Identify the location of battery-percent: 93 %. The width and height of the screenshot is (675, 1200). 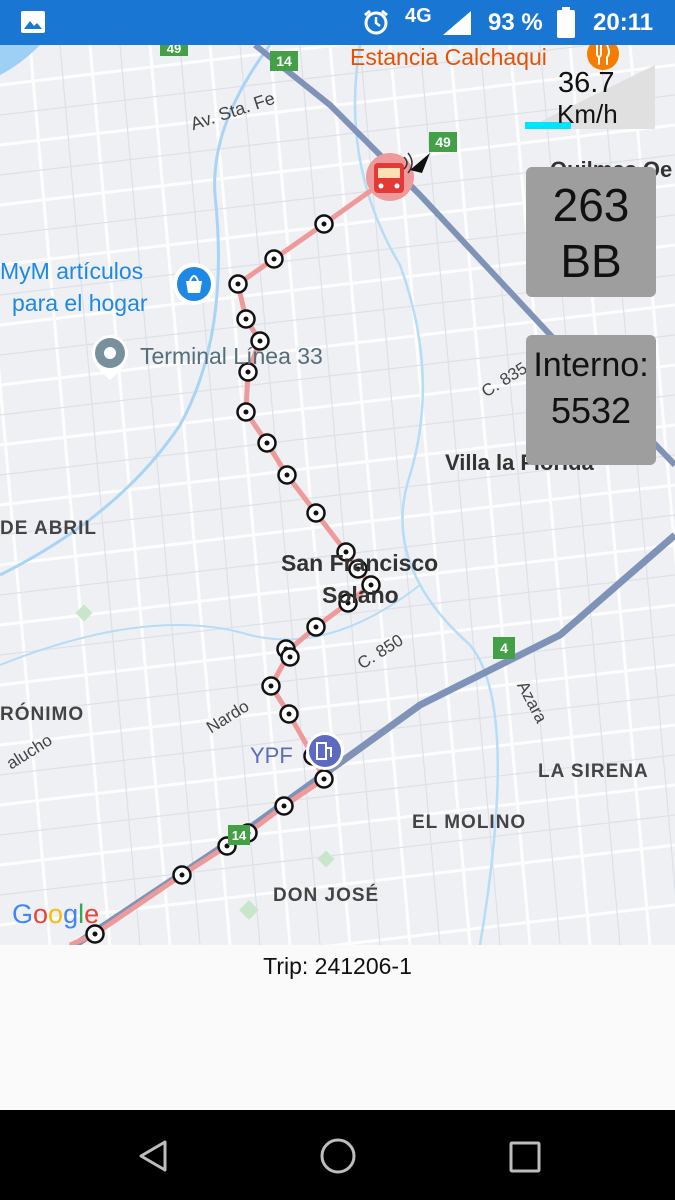
(515, 22).